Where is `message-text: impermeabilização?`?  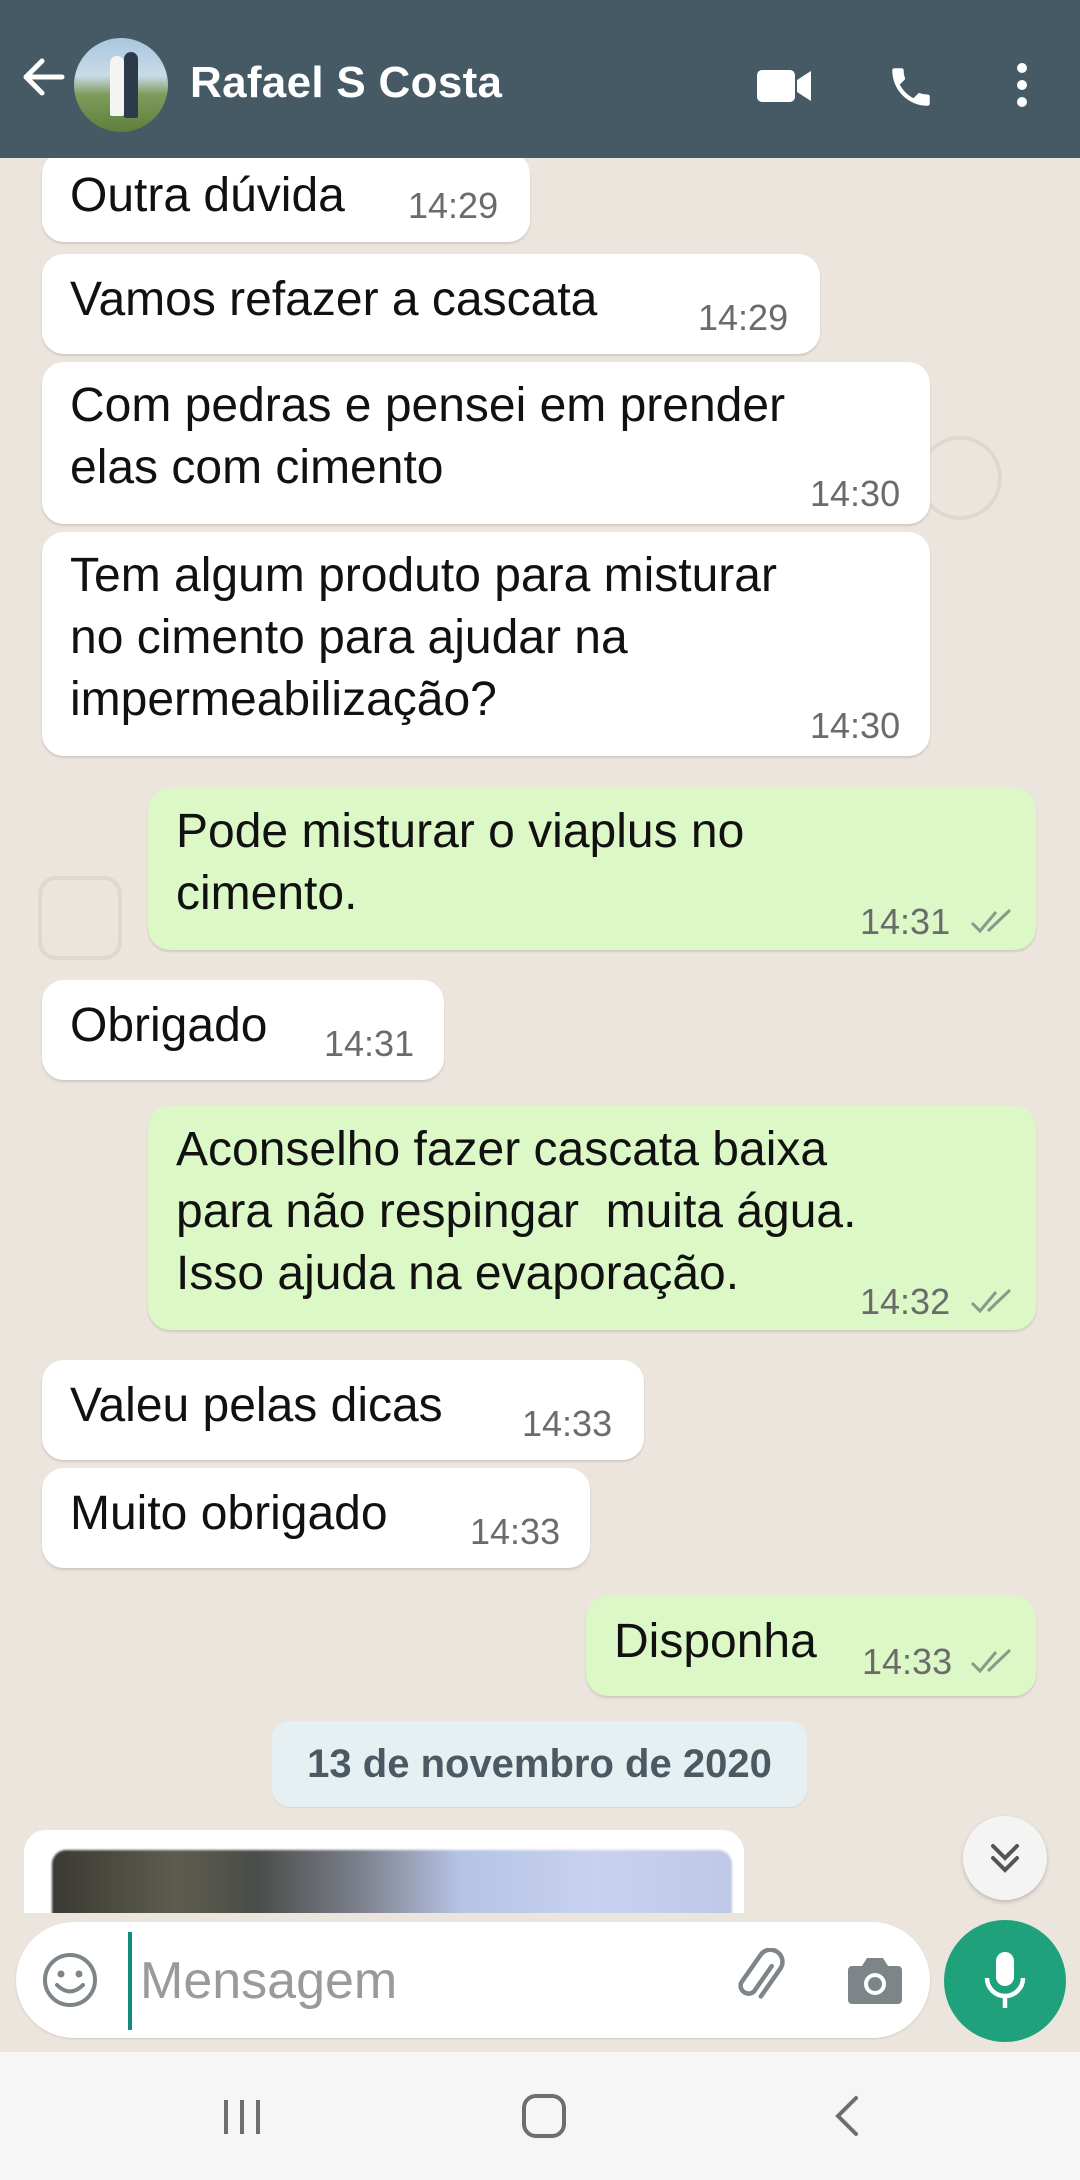 message-text: impermeabilização? is located at coordinates (283, 699).